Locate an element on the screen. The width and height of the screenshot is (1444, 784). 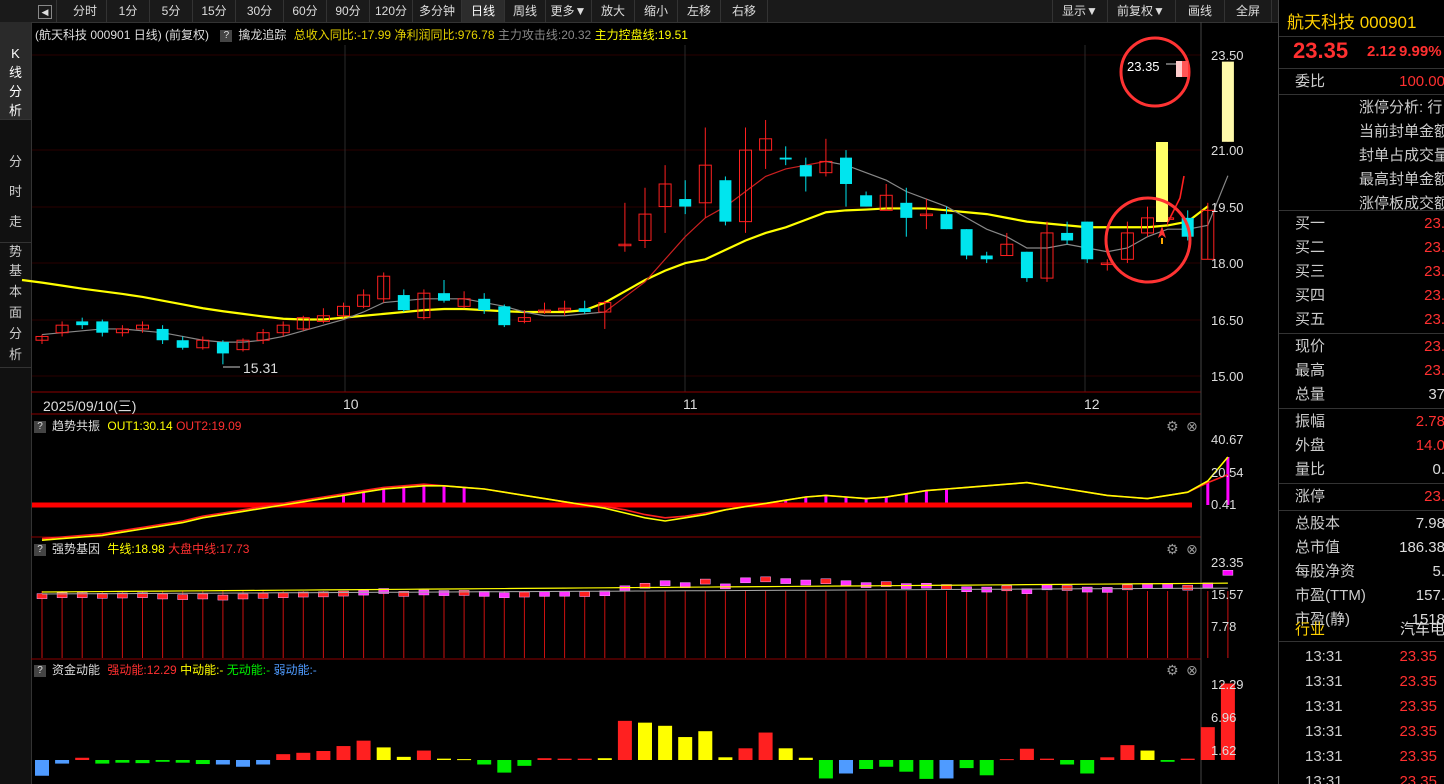
bid-row-label: 买二 is located at coordinates (1310, 247).